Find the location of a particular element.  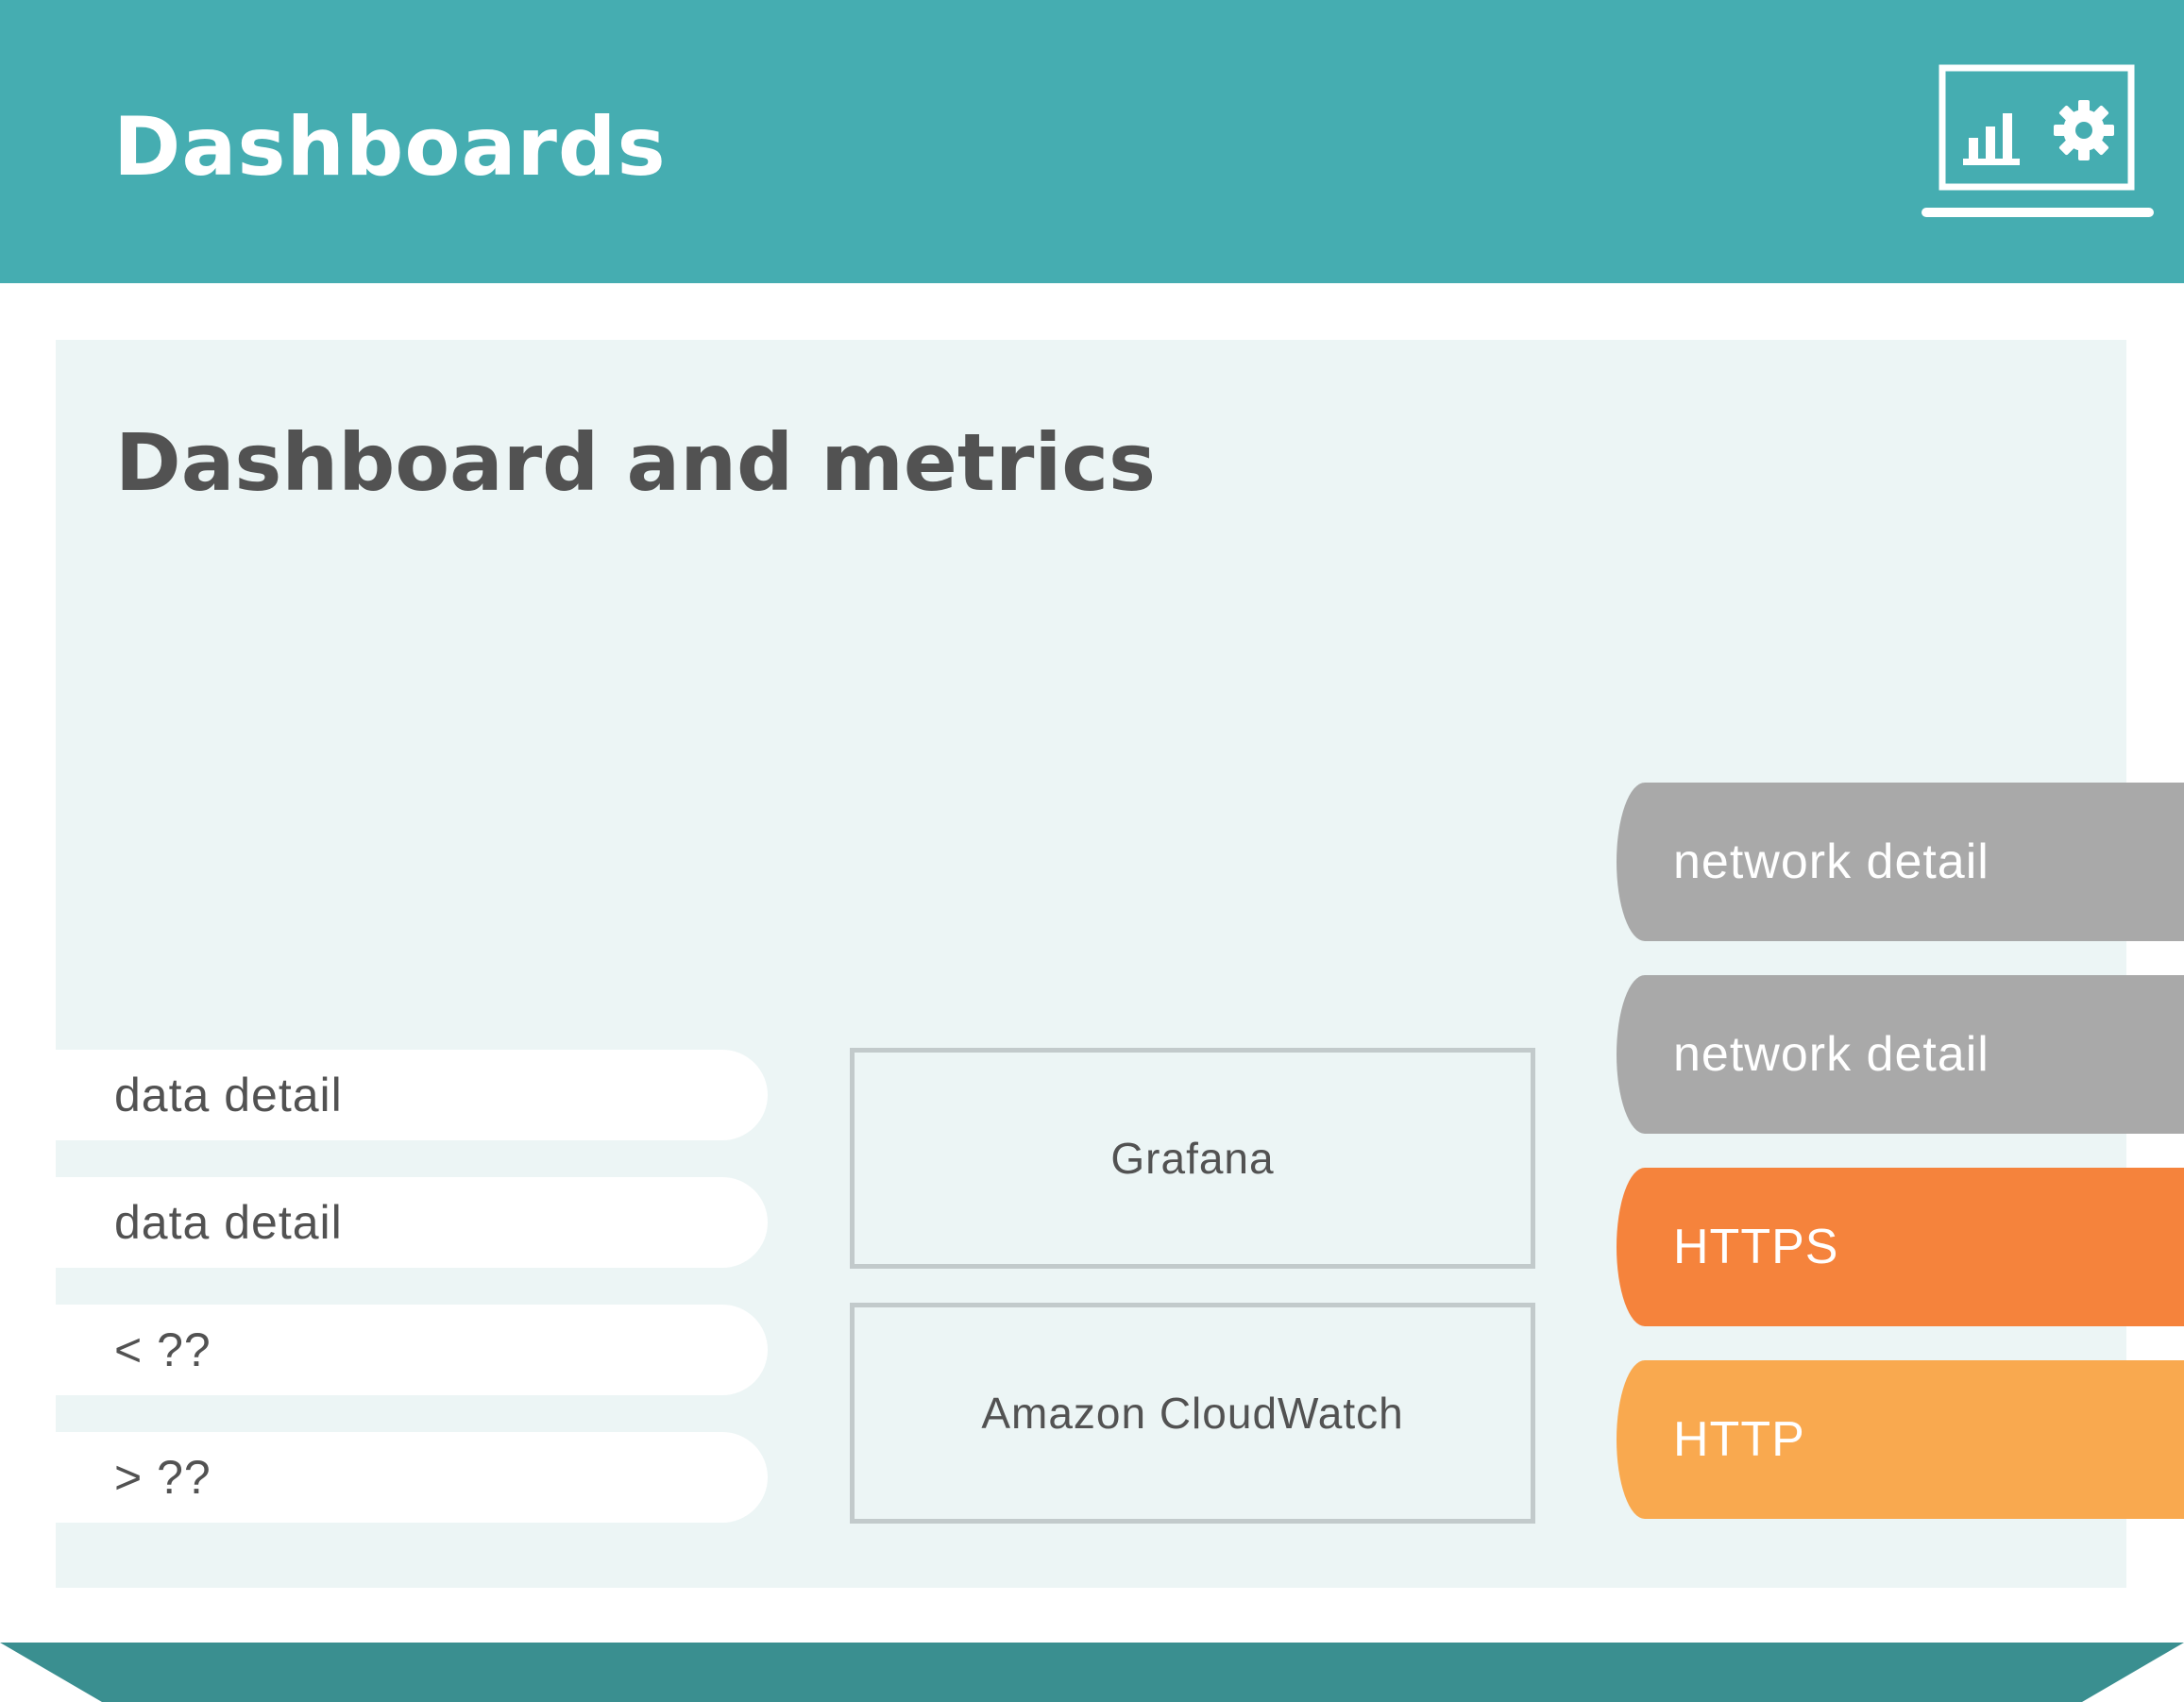

grafana-box: Grafana is located at coordinates (1192, 1158).